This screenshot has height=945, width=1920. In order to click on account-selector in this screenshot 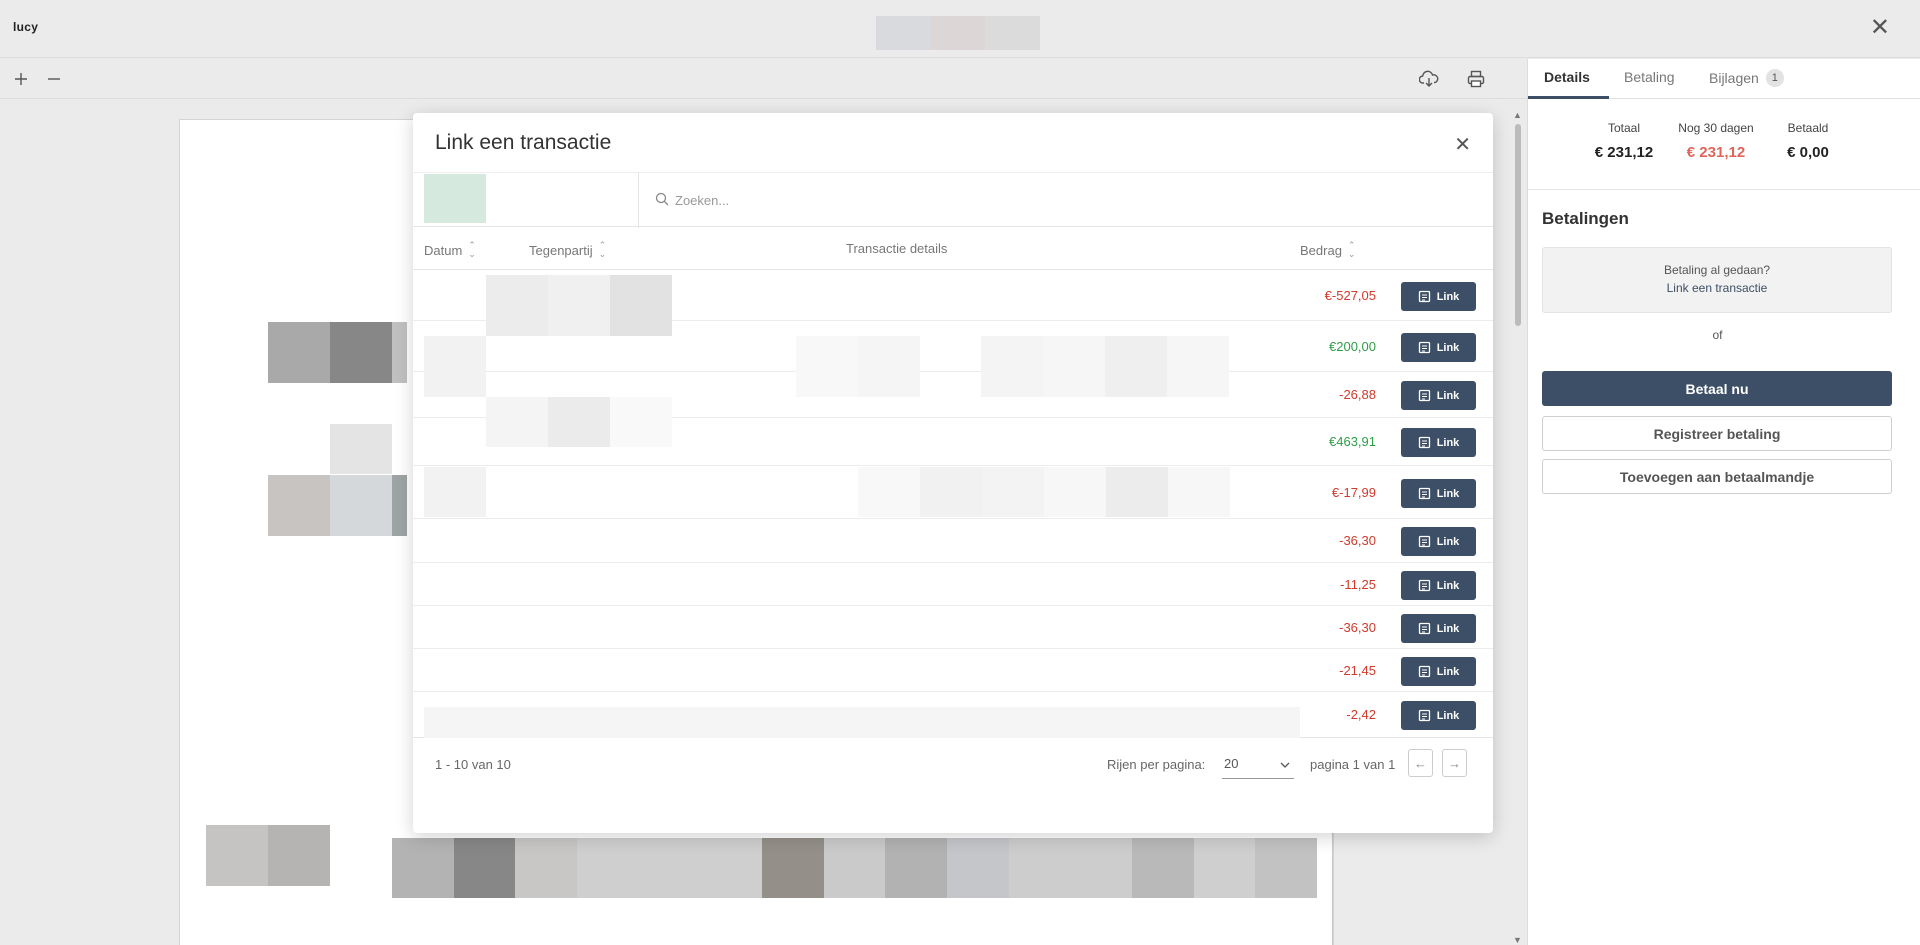, I will do `click(455, 198)`.